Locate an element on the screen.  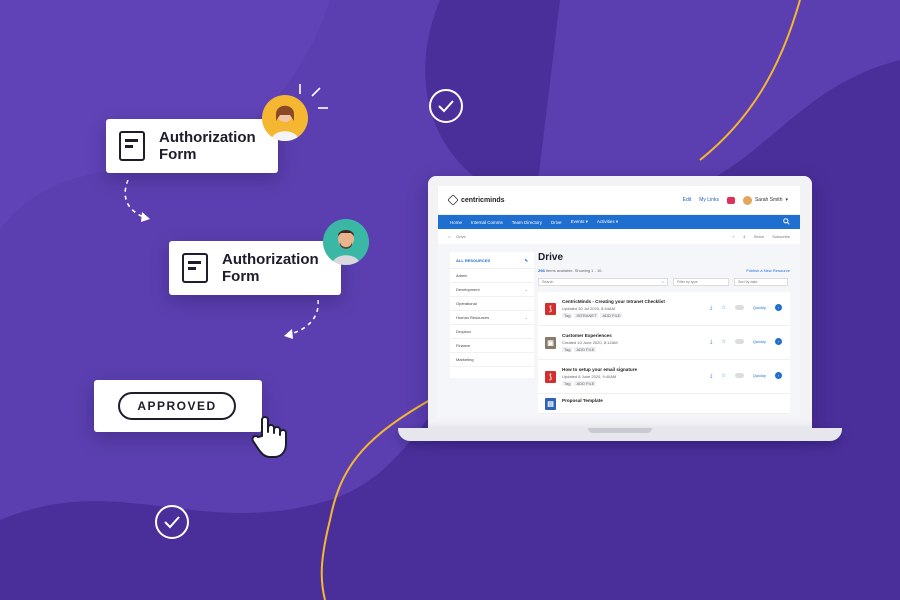
sidebar-item-all-resources: ALL RESOURCES ✎ is located at coordinates (492, 260).